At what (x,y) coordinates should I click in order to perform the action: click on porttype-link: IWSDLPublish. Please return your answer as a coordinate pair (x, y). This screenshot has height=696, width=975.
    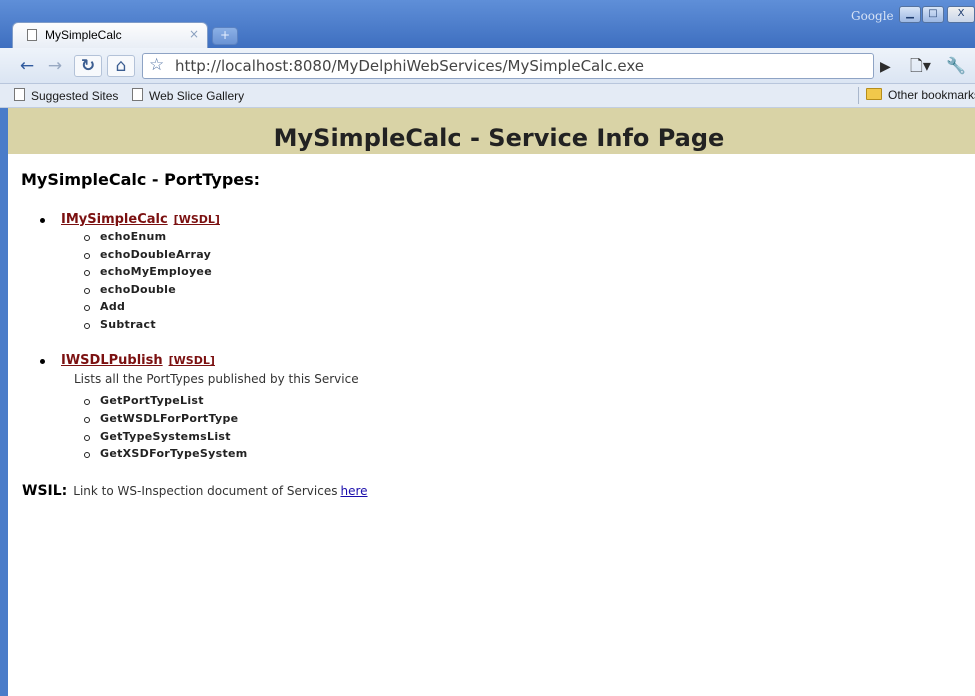
    Looking at the image, I should click on (112, 360).